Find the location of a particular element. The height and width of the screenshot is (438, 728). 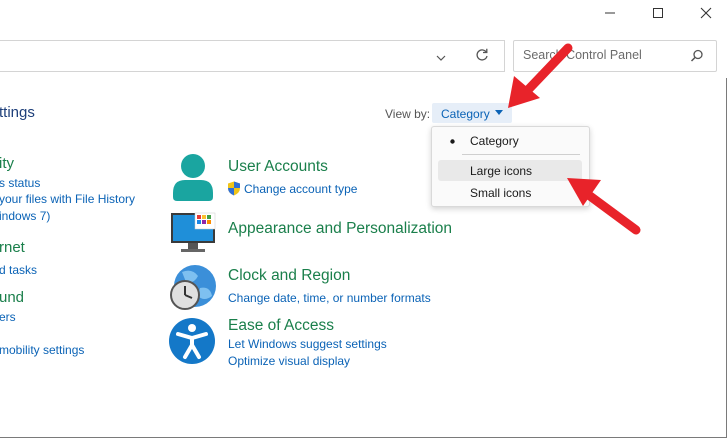

arrow-to-large-icons is located at coordinates (604, 206).